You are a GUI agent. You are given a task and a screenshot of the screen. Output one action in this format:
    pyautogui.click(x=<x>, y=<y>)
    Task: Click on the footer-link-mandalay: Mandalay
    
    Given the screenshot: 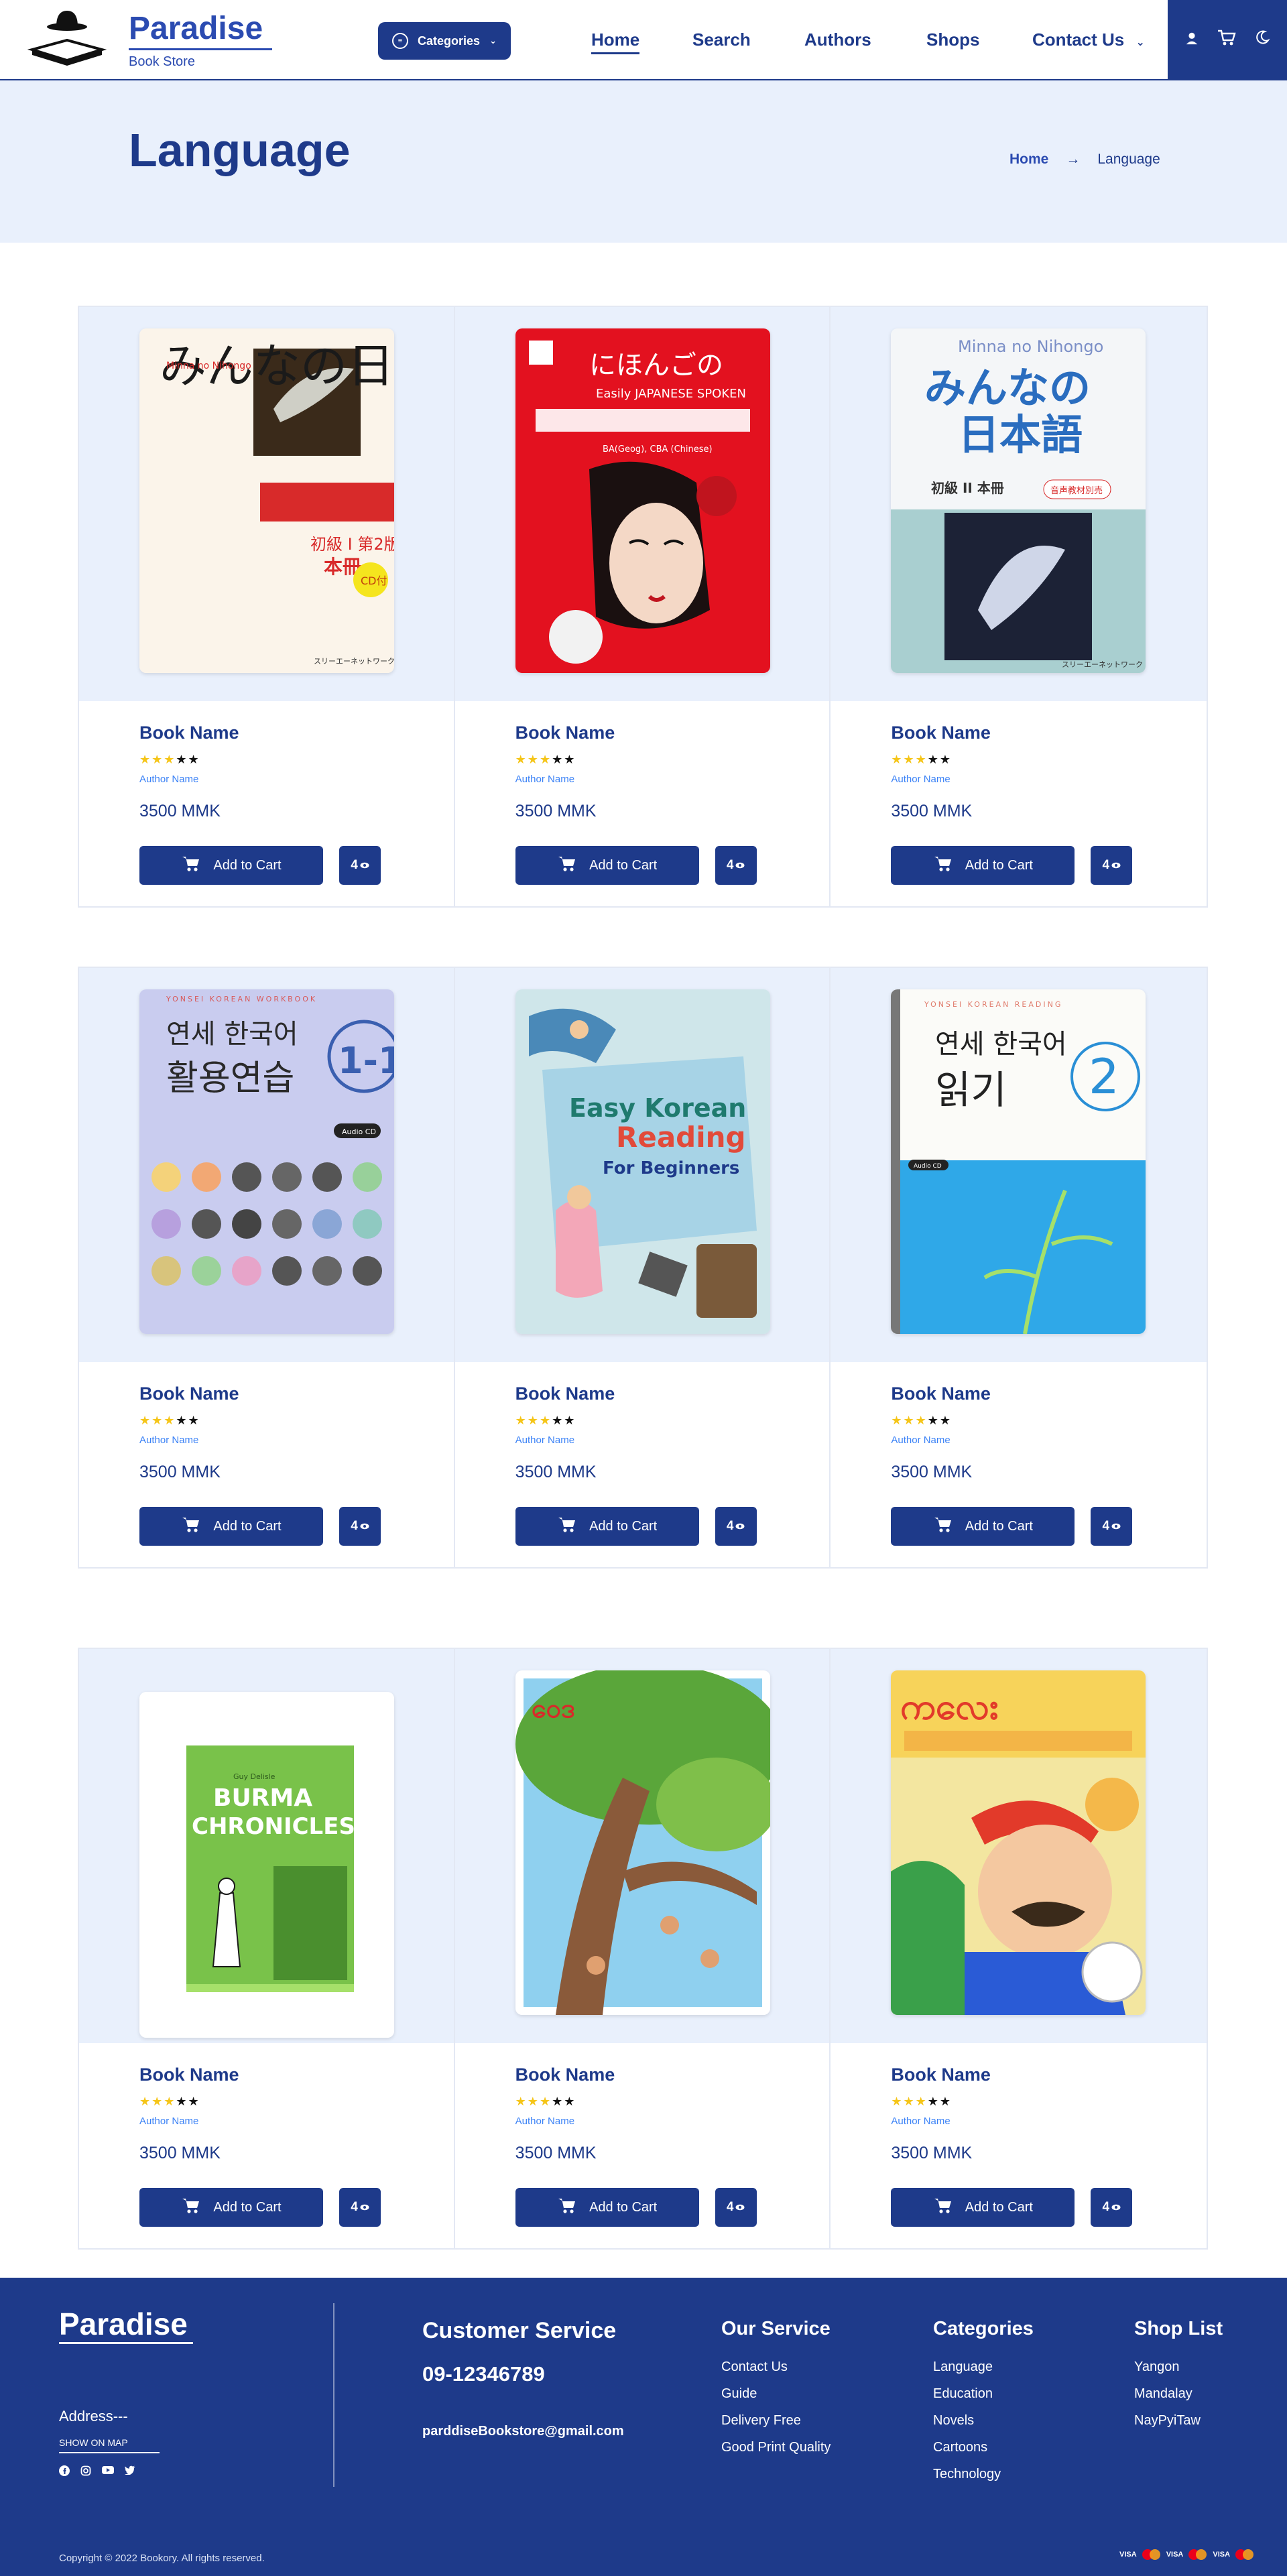 What is the action you would take?
    pyautogui.click(x=1178, y=2393)
    